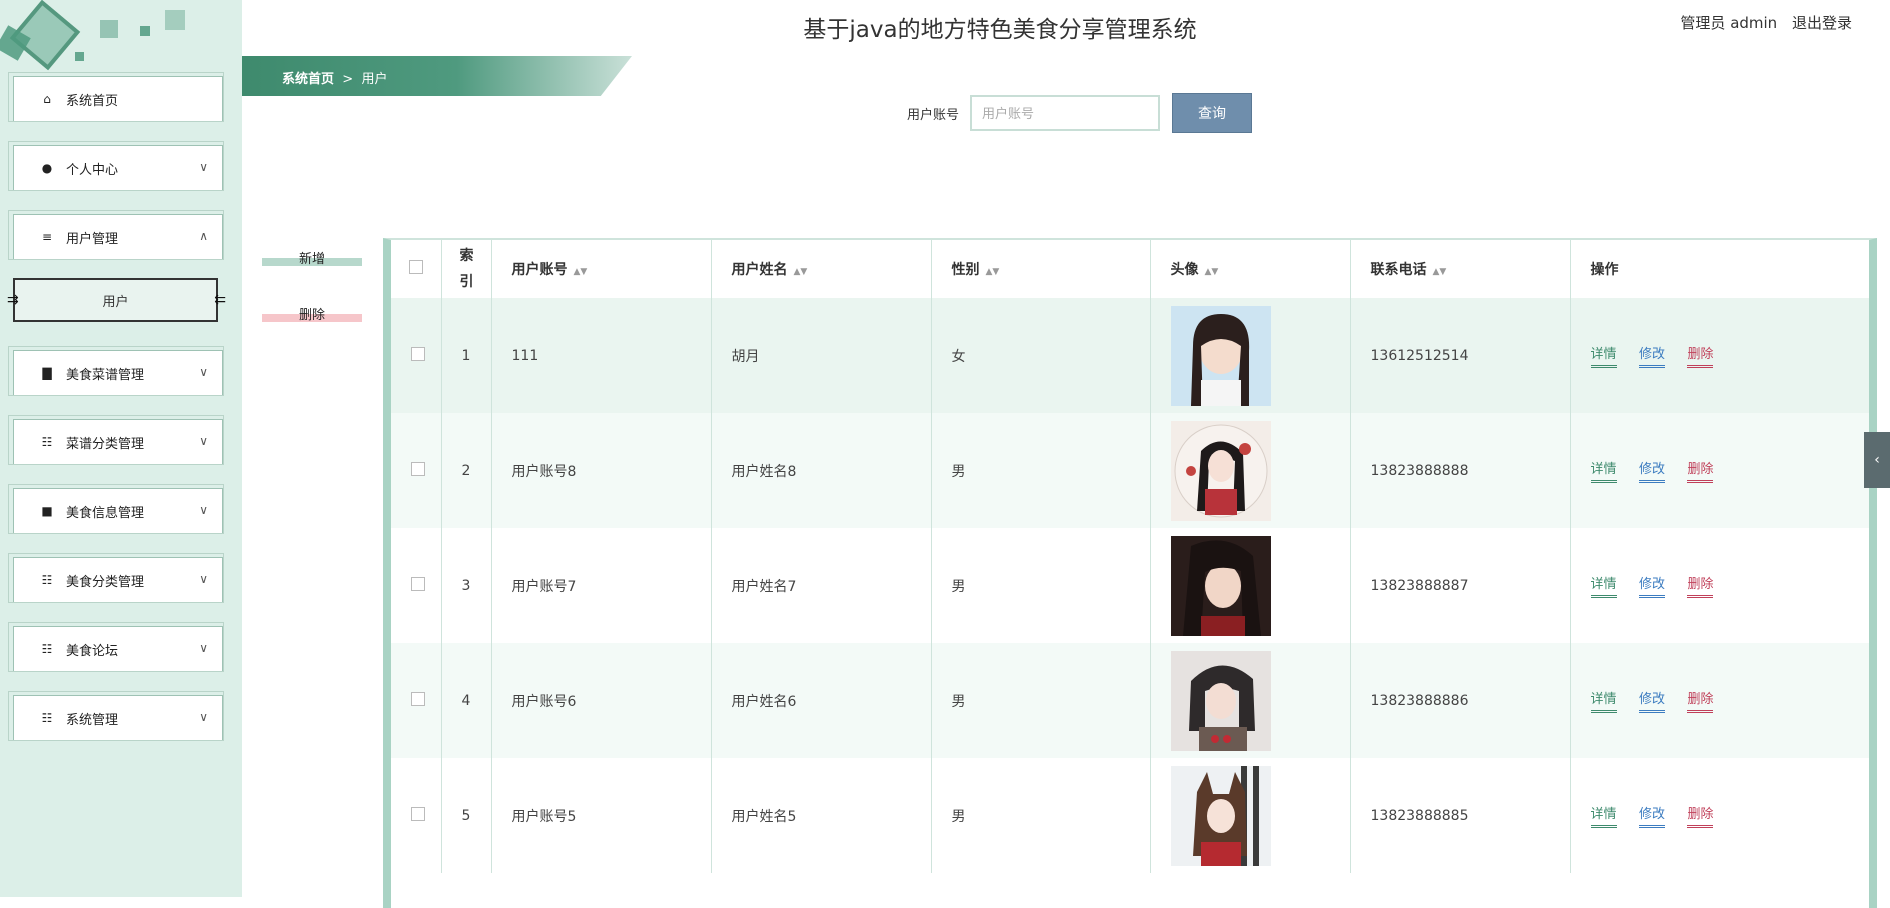  I want to click on cell-phone: 13823888886, so click(1460, 700).